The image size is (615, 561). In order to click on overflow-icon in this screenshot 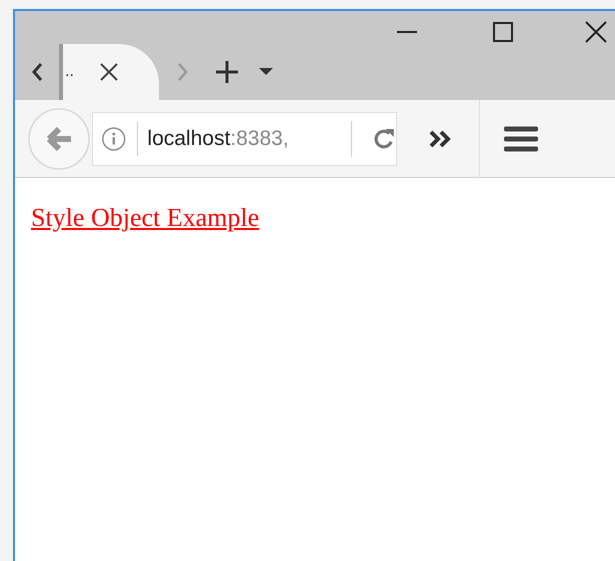, I will do `click(441, 139)`.